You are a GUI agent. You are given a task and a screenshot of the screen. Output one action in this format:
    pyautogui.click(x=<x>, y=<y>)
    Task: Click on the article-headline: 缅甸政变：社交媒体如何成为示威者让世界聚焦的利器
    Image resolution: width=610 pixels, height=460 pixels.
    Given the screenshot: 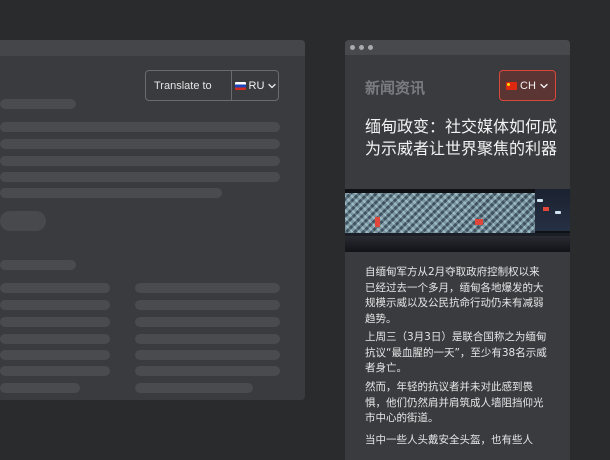 What is the action you would take?
    pyautogui.click(x=461, y=137)
    